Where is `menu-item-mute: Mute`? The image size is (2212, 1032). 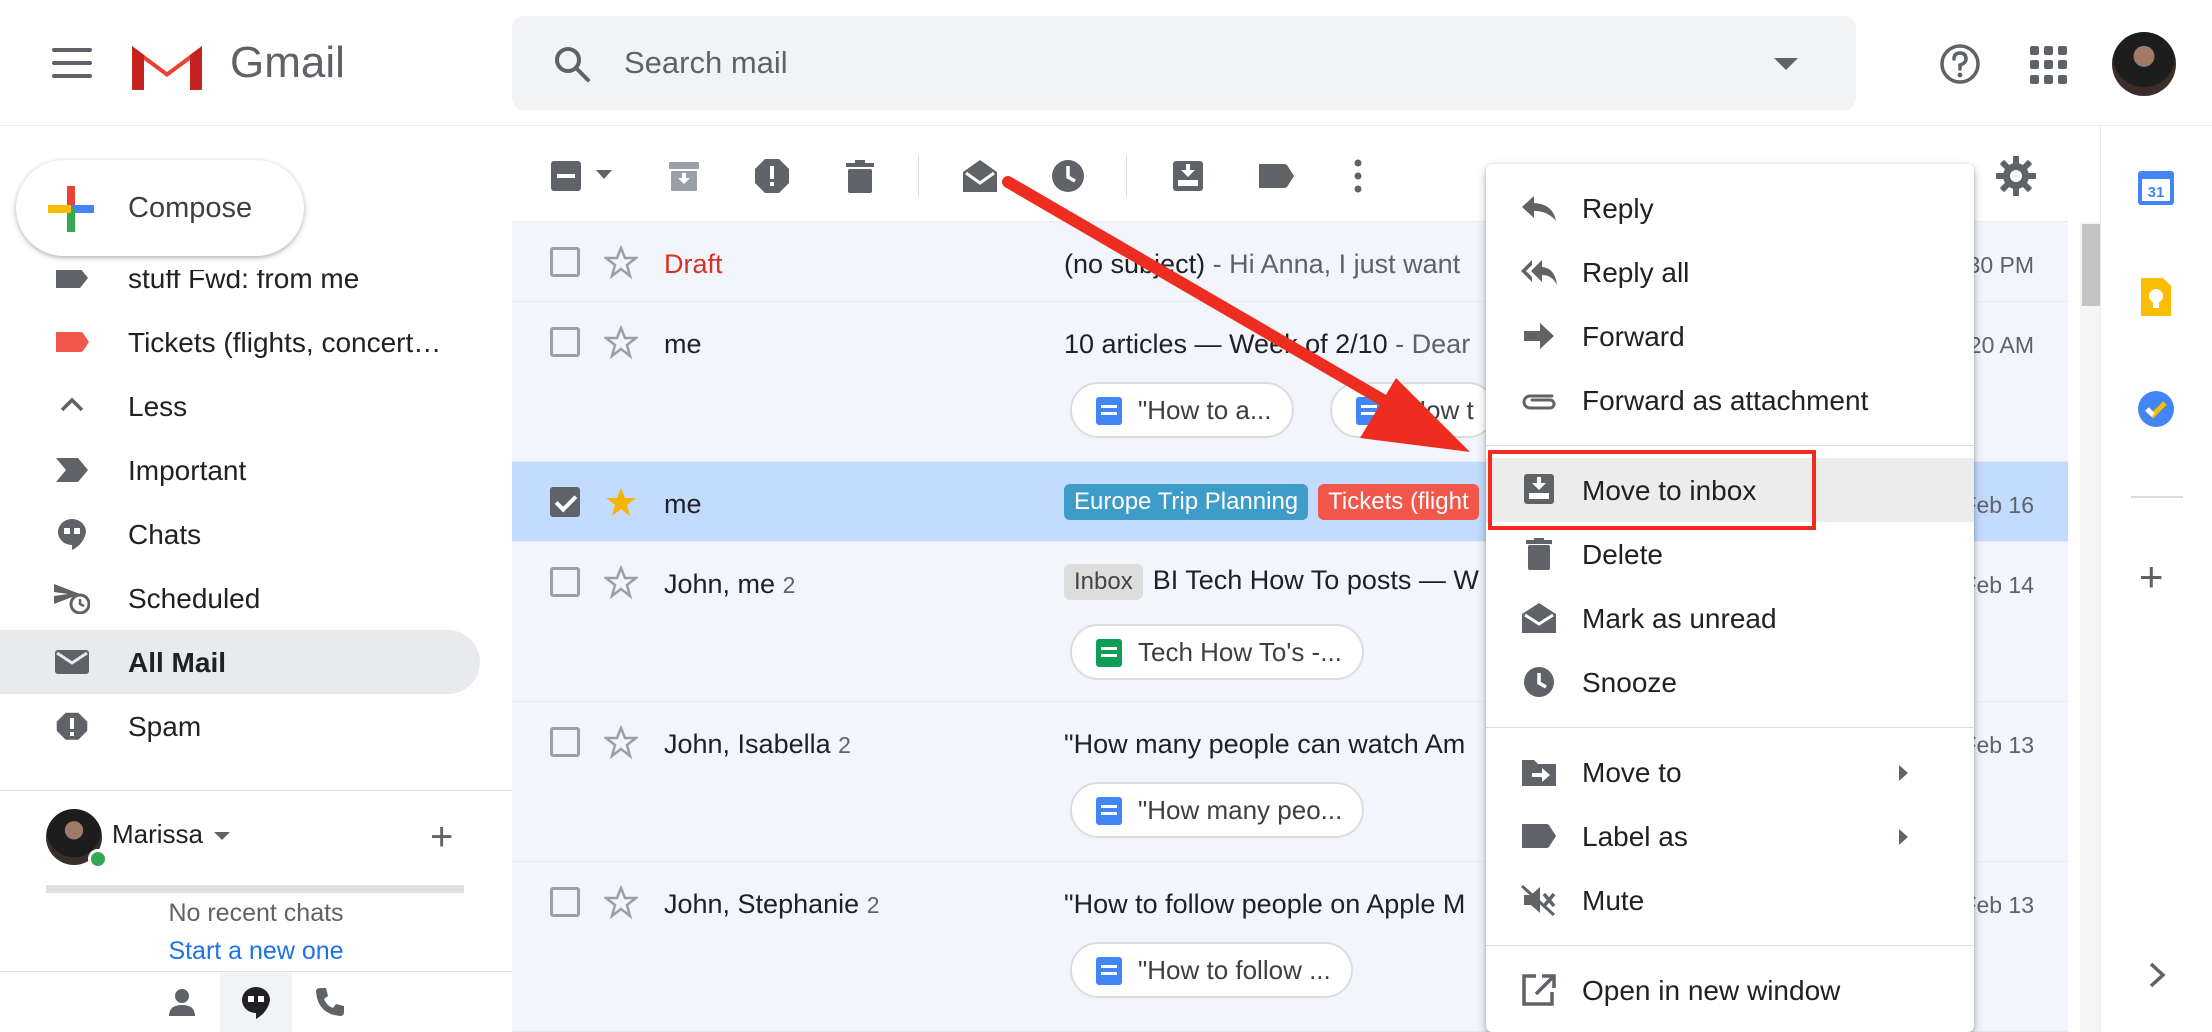
menu-item-mute: Mute is located at coordinates (1730, 900).